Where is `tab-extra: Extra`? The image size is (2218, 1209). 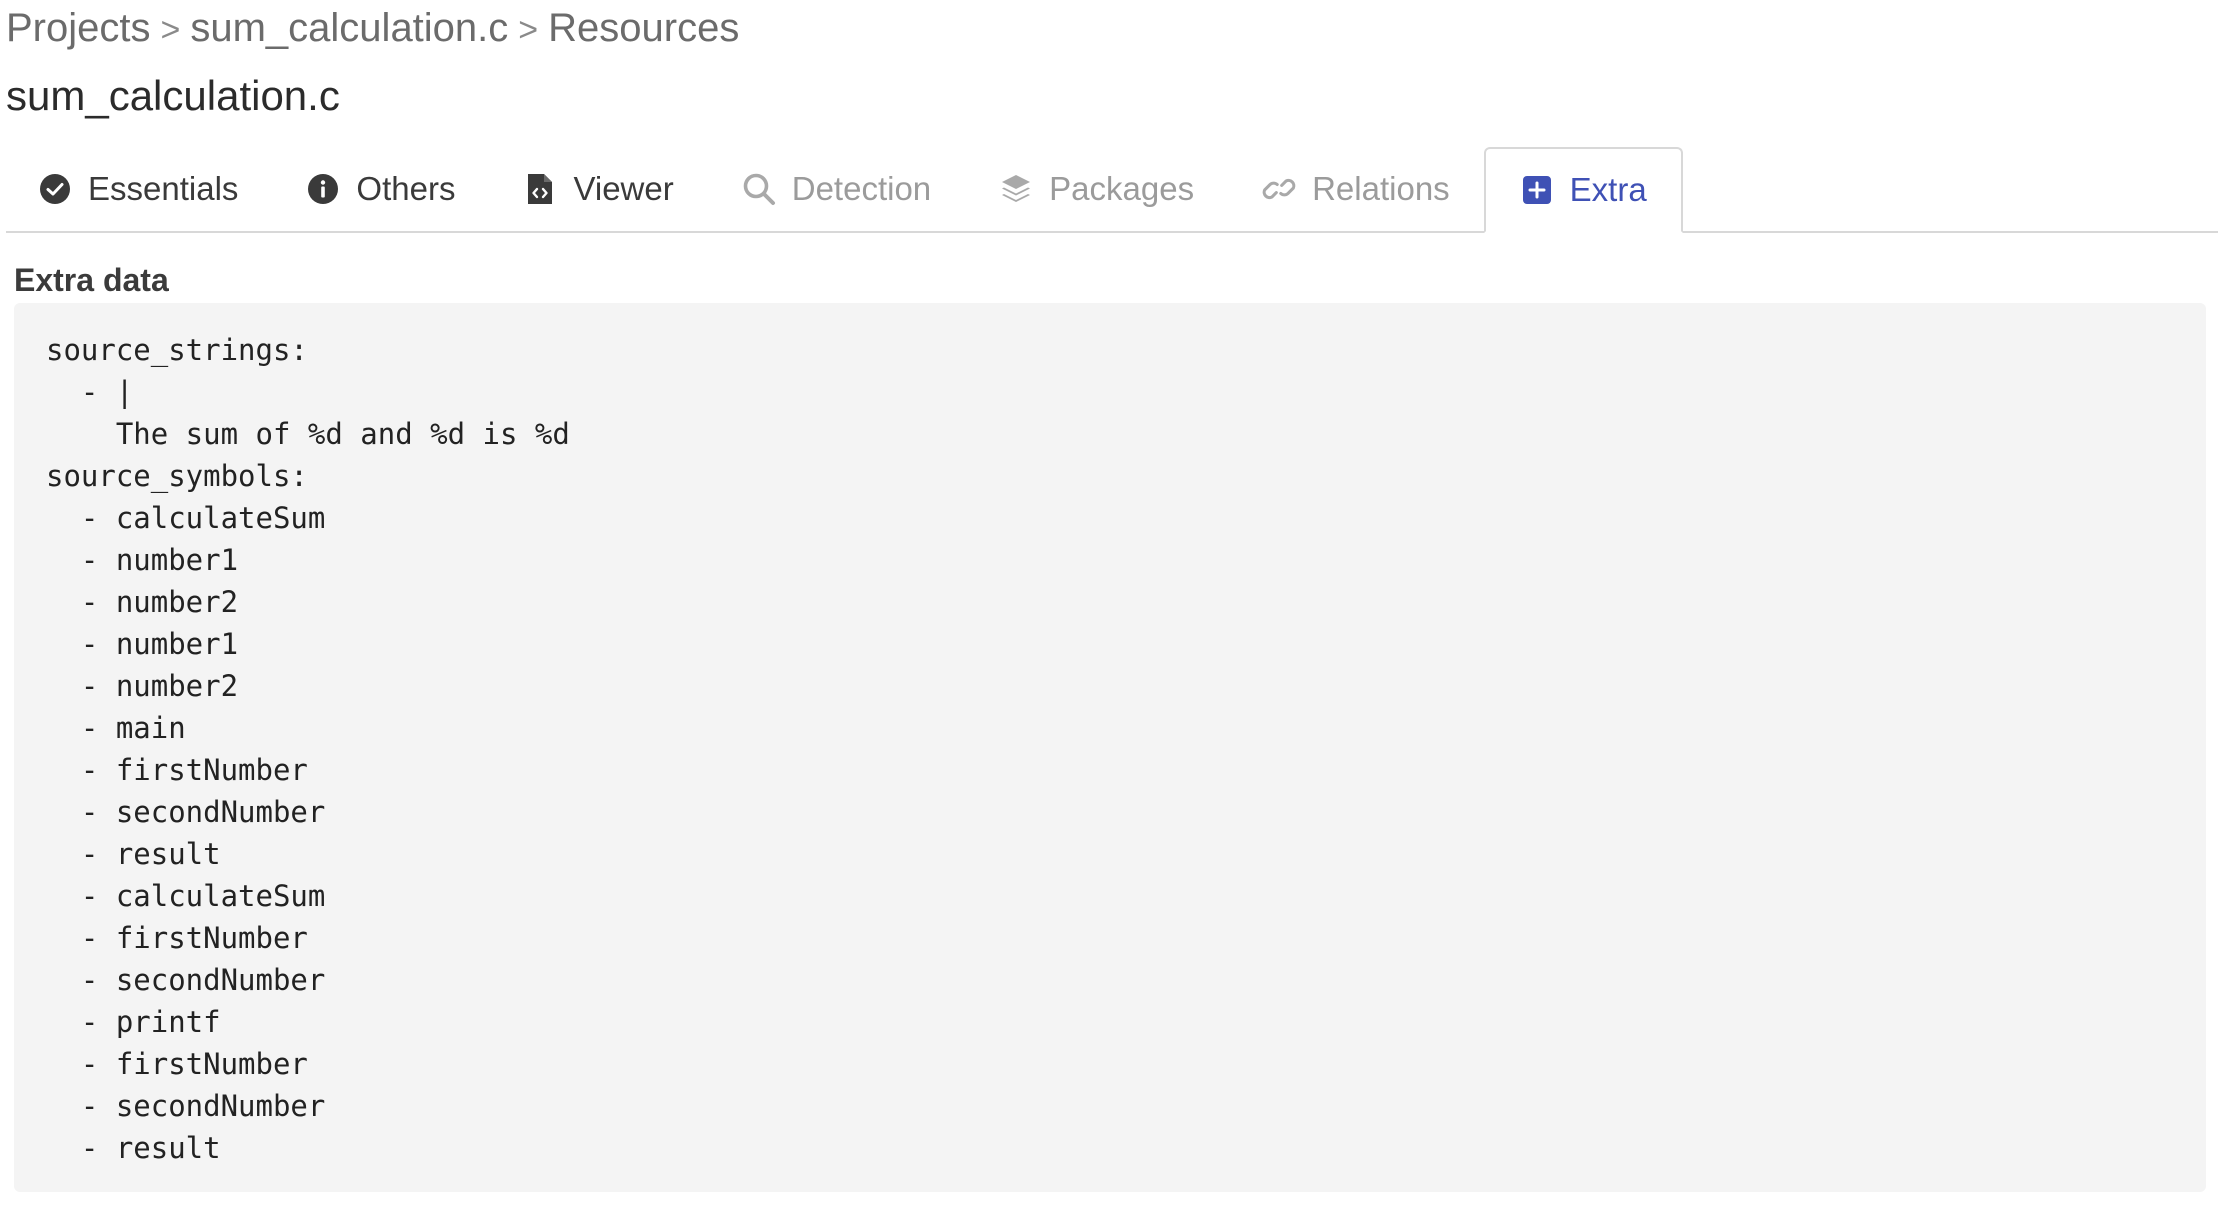
tab-extra: Extra is located at coordinates (1583, 190).